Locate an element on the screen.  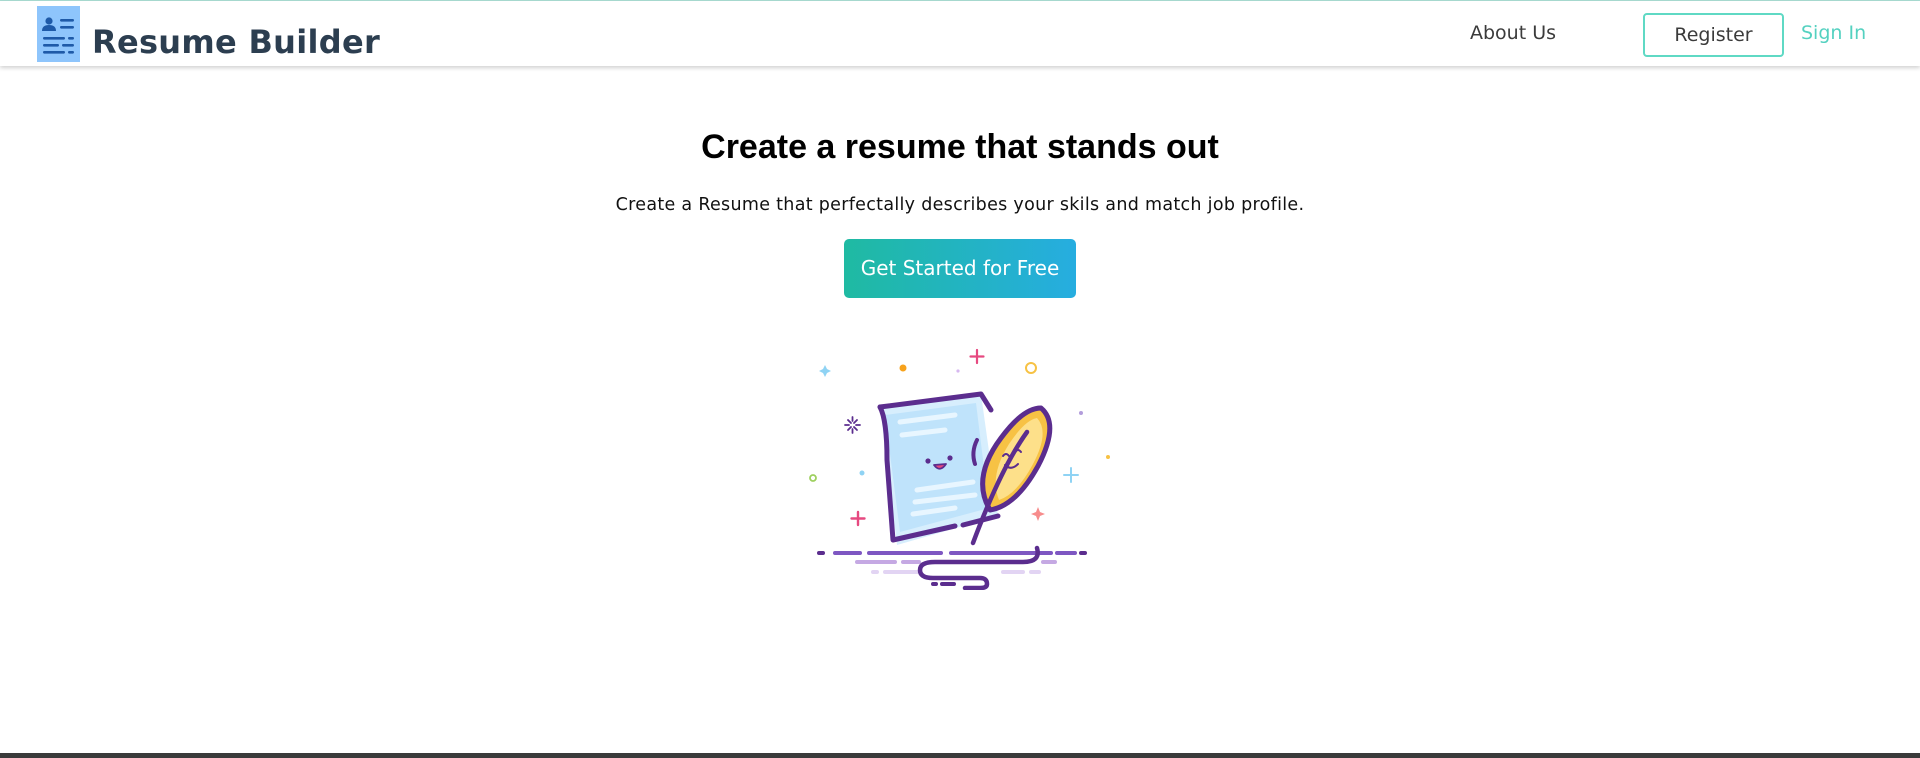
navbar: Resume Builder About Us Register Sign In is located at coordinates (960, 33).